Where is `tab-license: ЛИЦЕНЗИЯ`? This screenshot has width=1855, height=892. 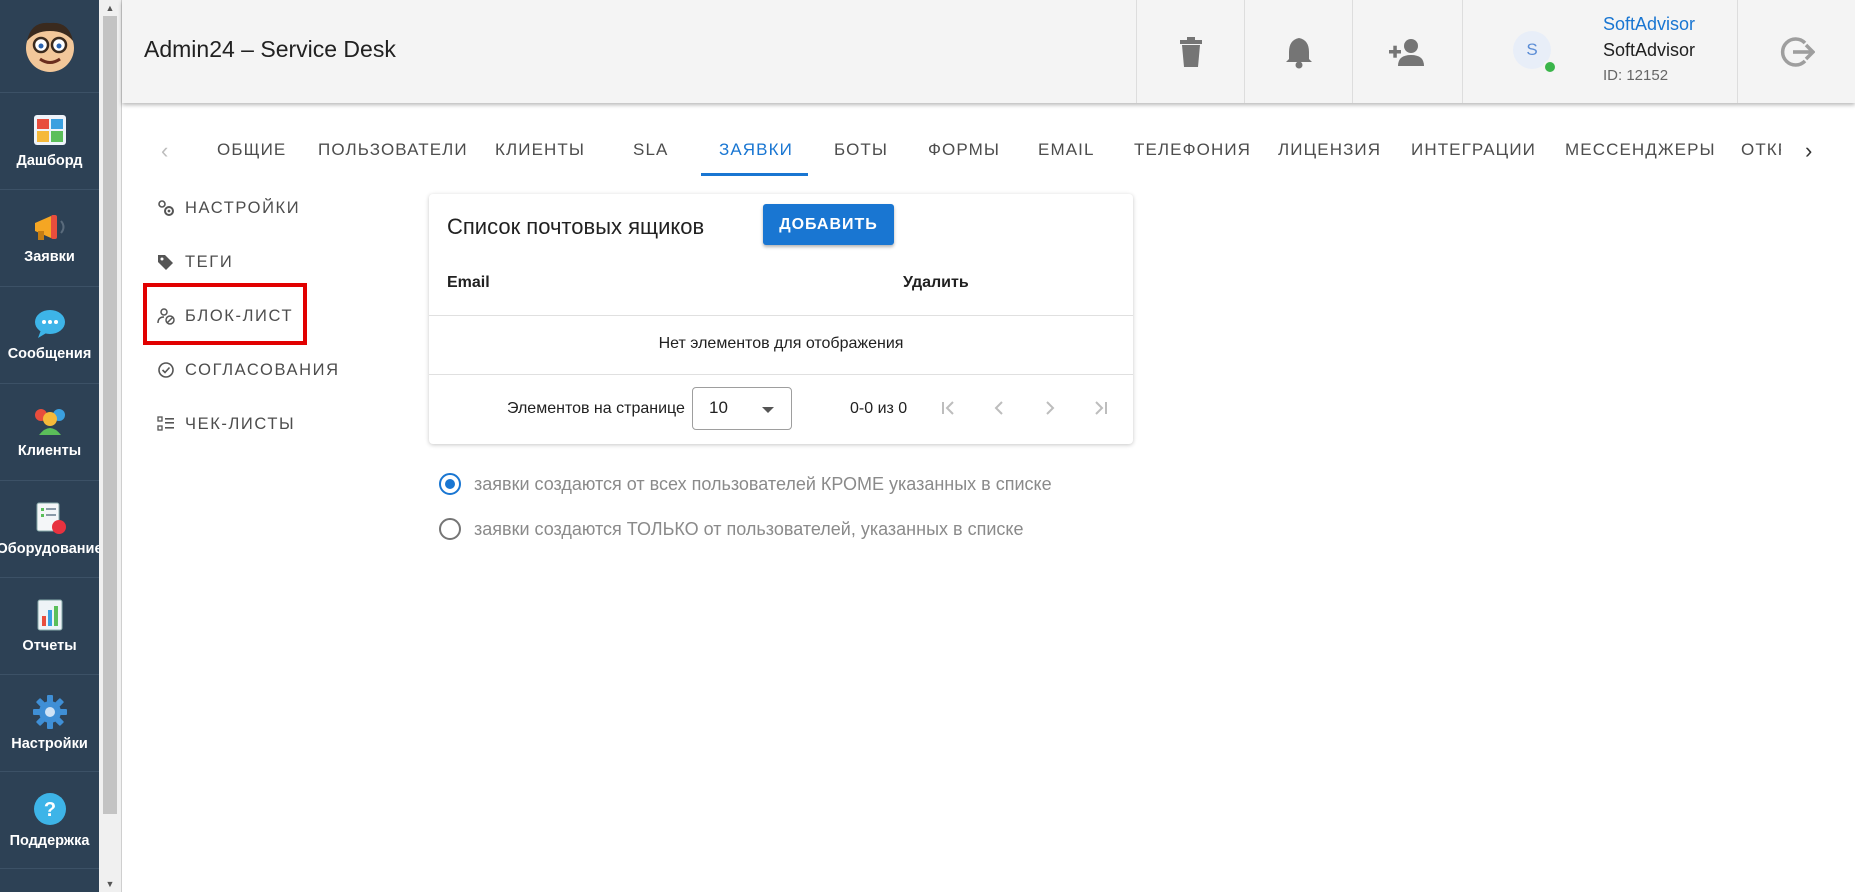 tab-license: ЛИЦЕНЗИЯ is located at coordinates (1329, 150).